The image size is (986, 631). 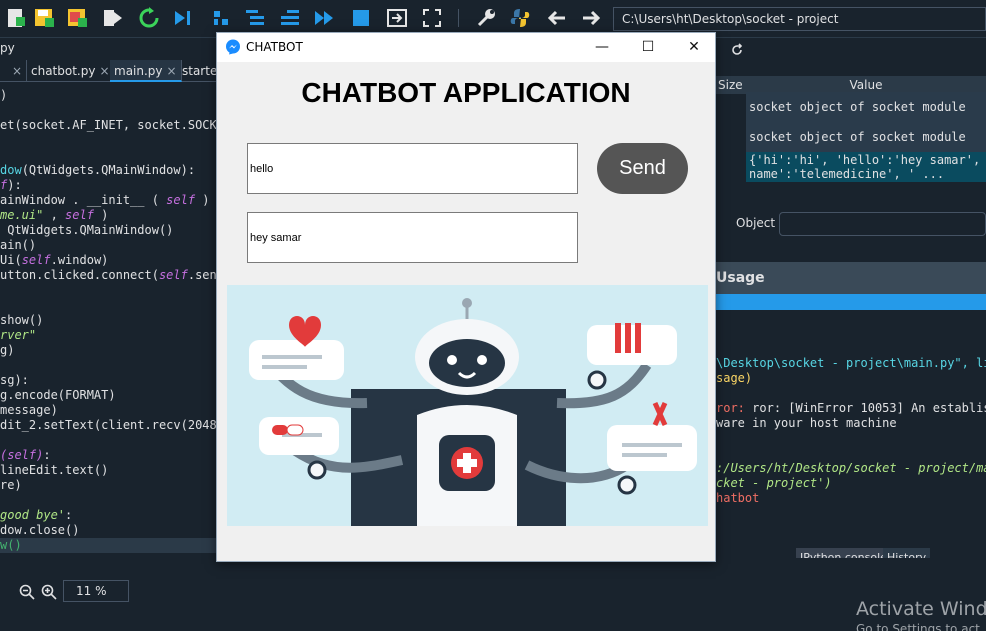 I want to click on forward-arrow-icon, so click(x=591, y=18).